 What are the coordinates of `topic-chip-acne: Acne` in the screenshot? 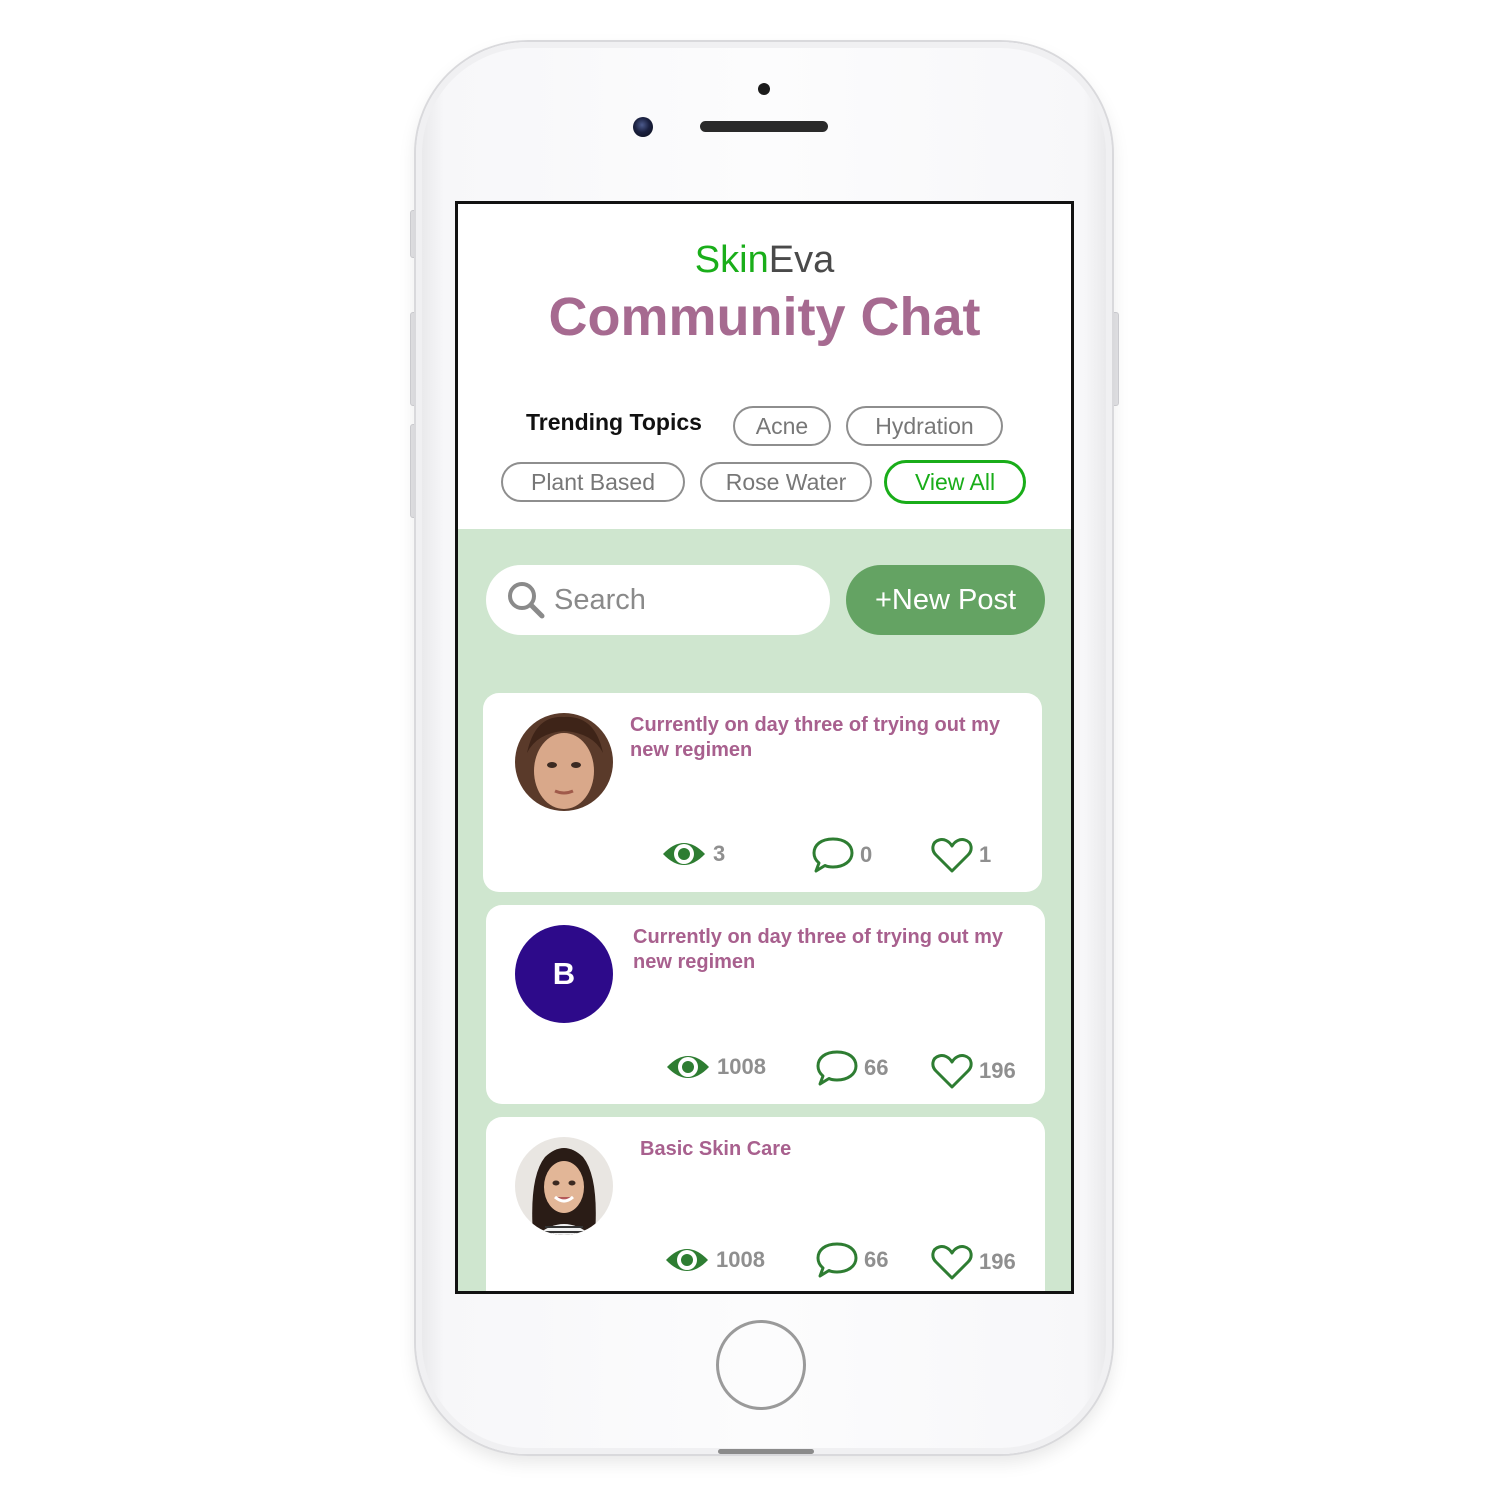 It's located at (782, 426).